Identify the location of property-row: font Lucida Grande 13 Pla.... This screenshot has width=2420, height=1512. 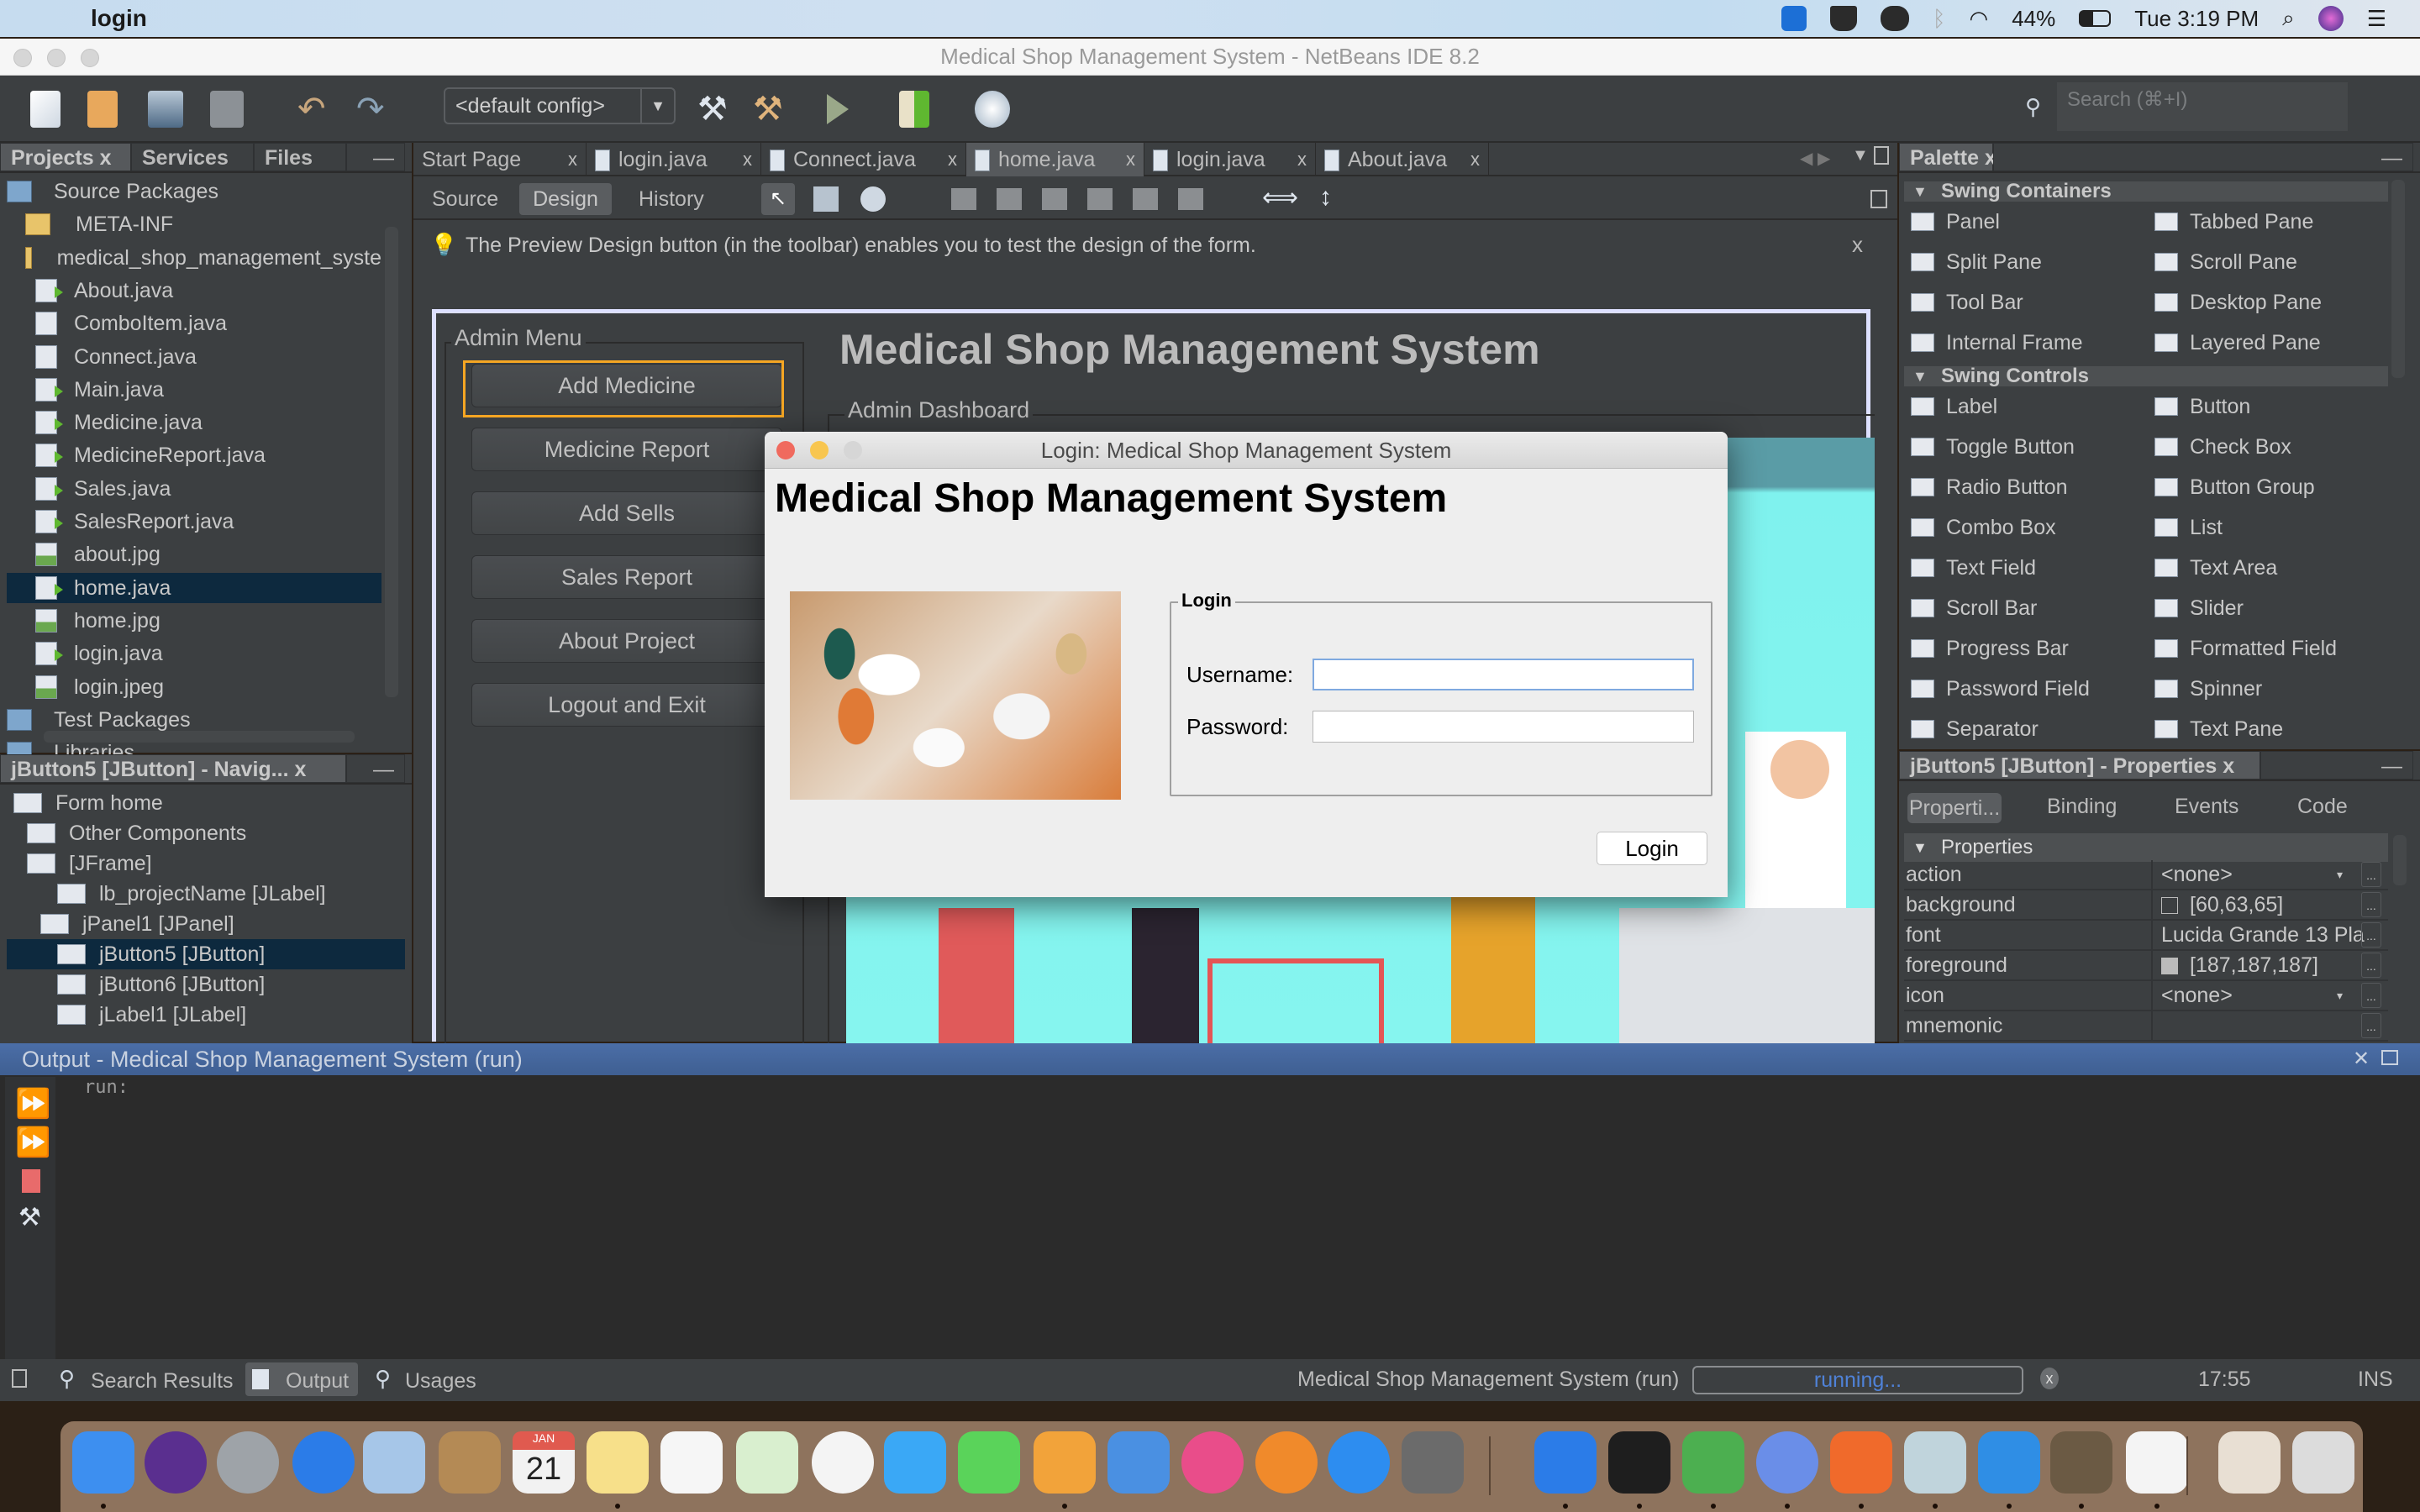
(2146, 936).